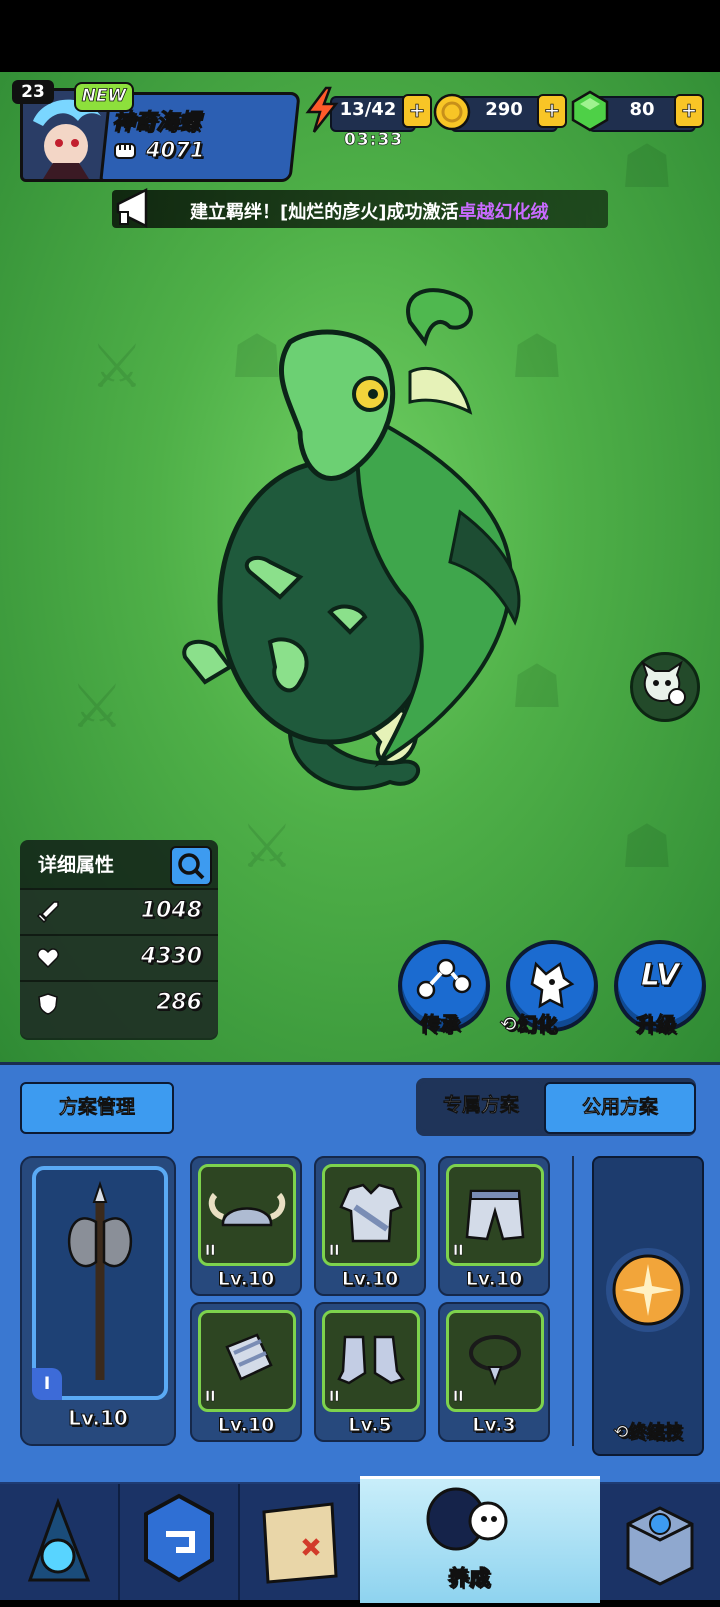 The width and height of the screenshot is (720, 1607). I want to click on equipment-slot-boots: II Lv.5, so click(370, 1372).